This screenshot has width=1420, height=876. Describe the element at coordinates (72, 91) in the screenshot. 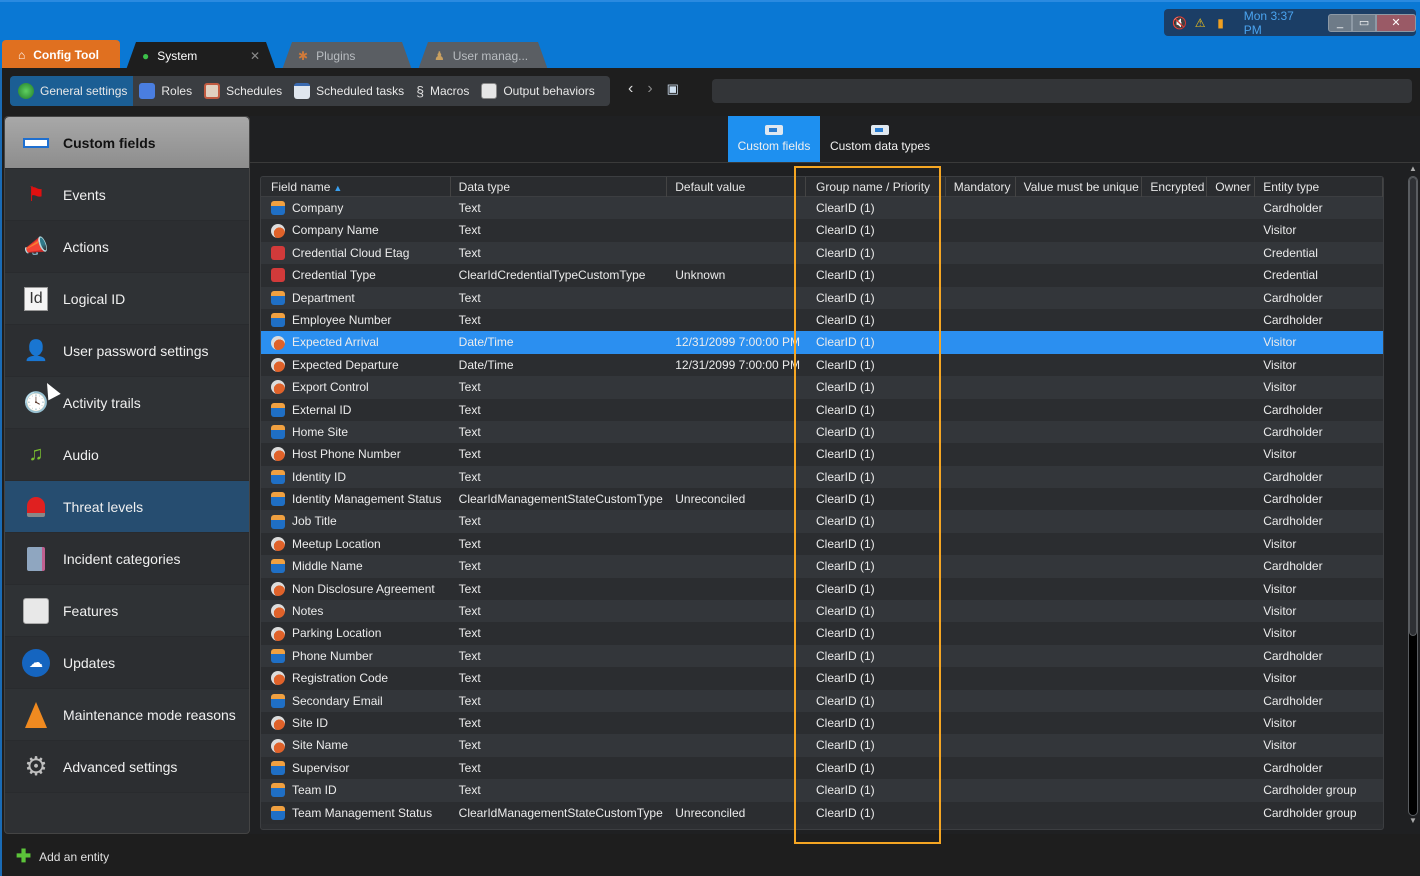

I see `toolbar-general-settings: General settings` at that location.